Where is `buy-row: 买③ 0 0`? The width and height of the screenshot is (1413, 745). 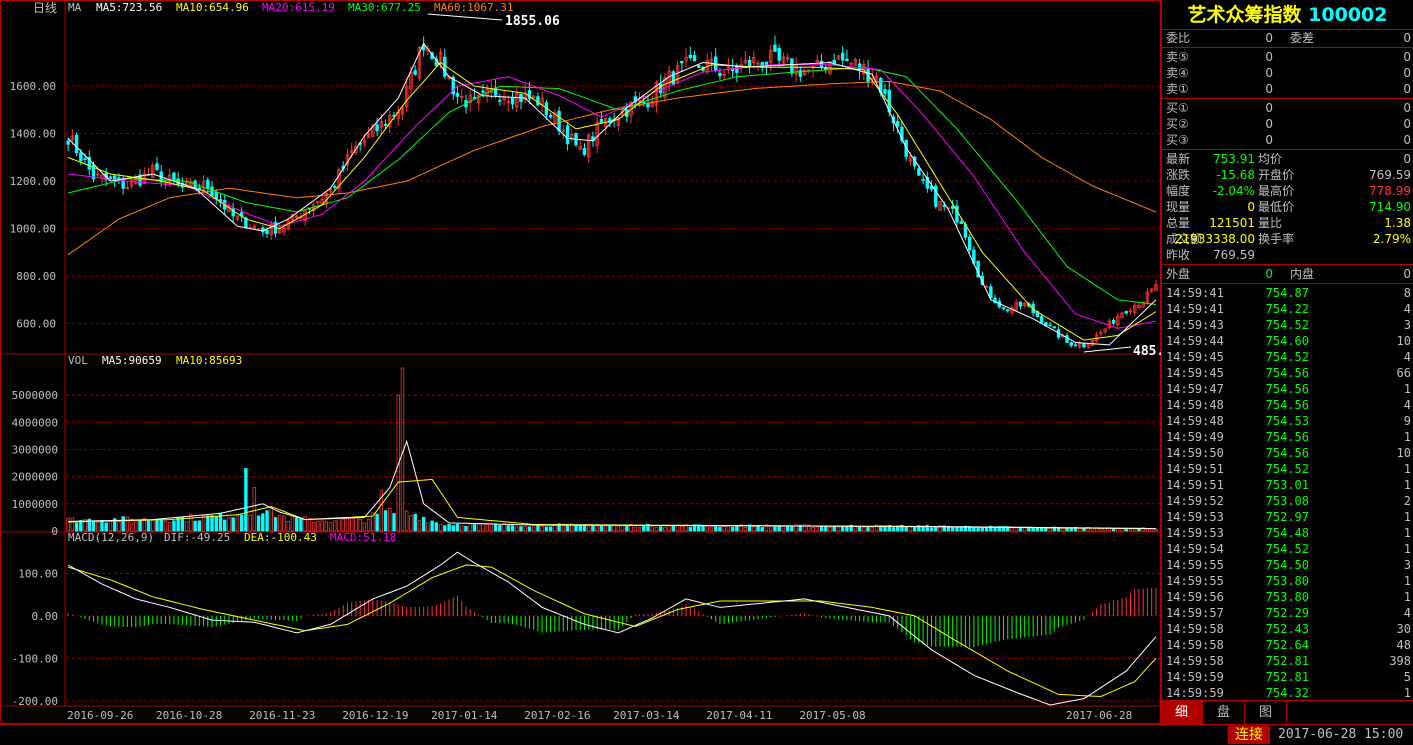 buy-row: 买③ 0 0 is located at coordinates (1287, 140).